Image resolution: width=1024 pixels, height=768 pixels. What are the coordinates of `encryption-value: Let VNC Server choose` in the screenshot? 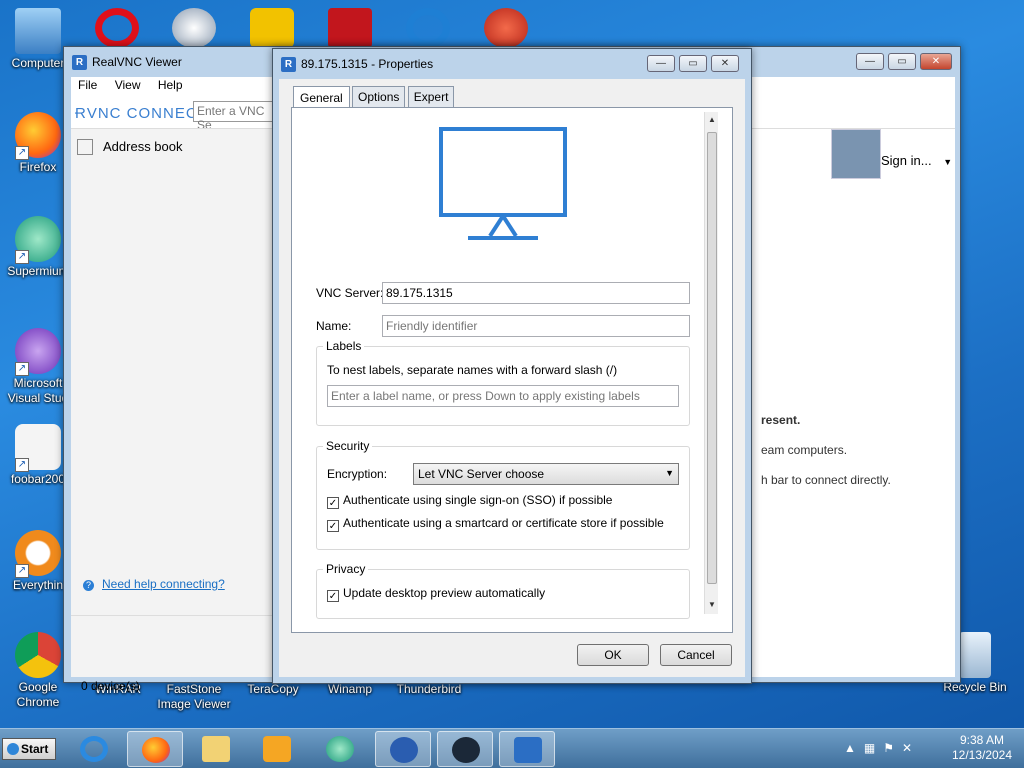 It's located at (481, 474).